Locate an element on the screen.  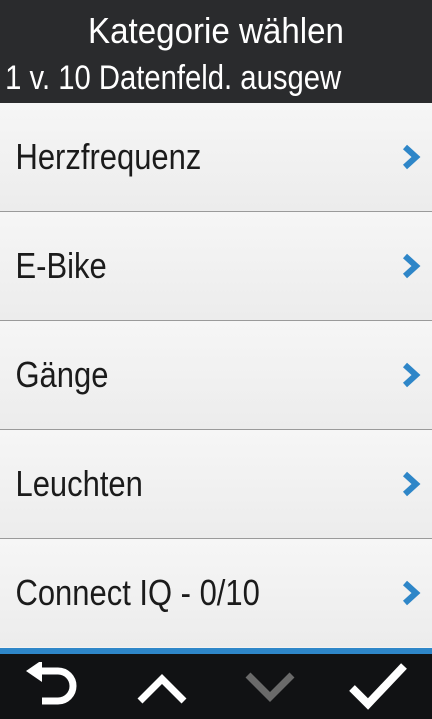
confirm-button is located at coordinates (378, 686).